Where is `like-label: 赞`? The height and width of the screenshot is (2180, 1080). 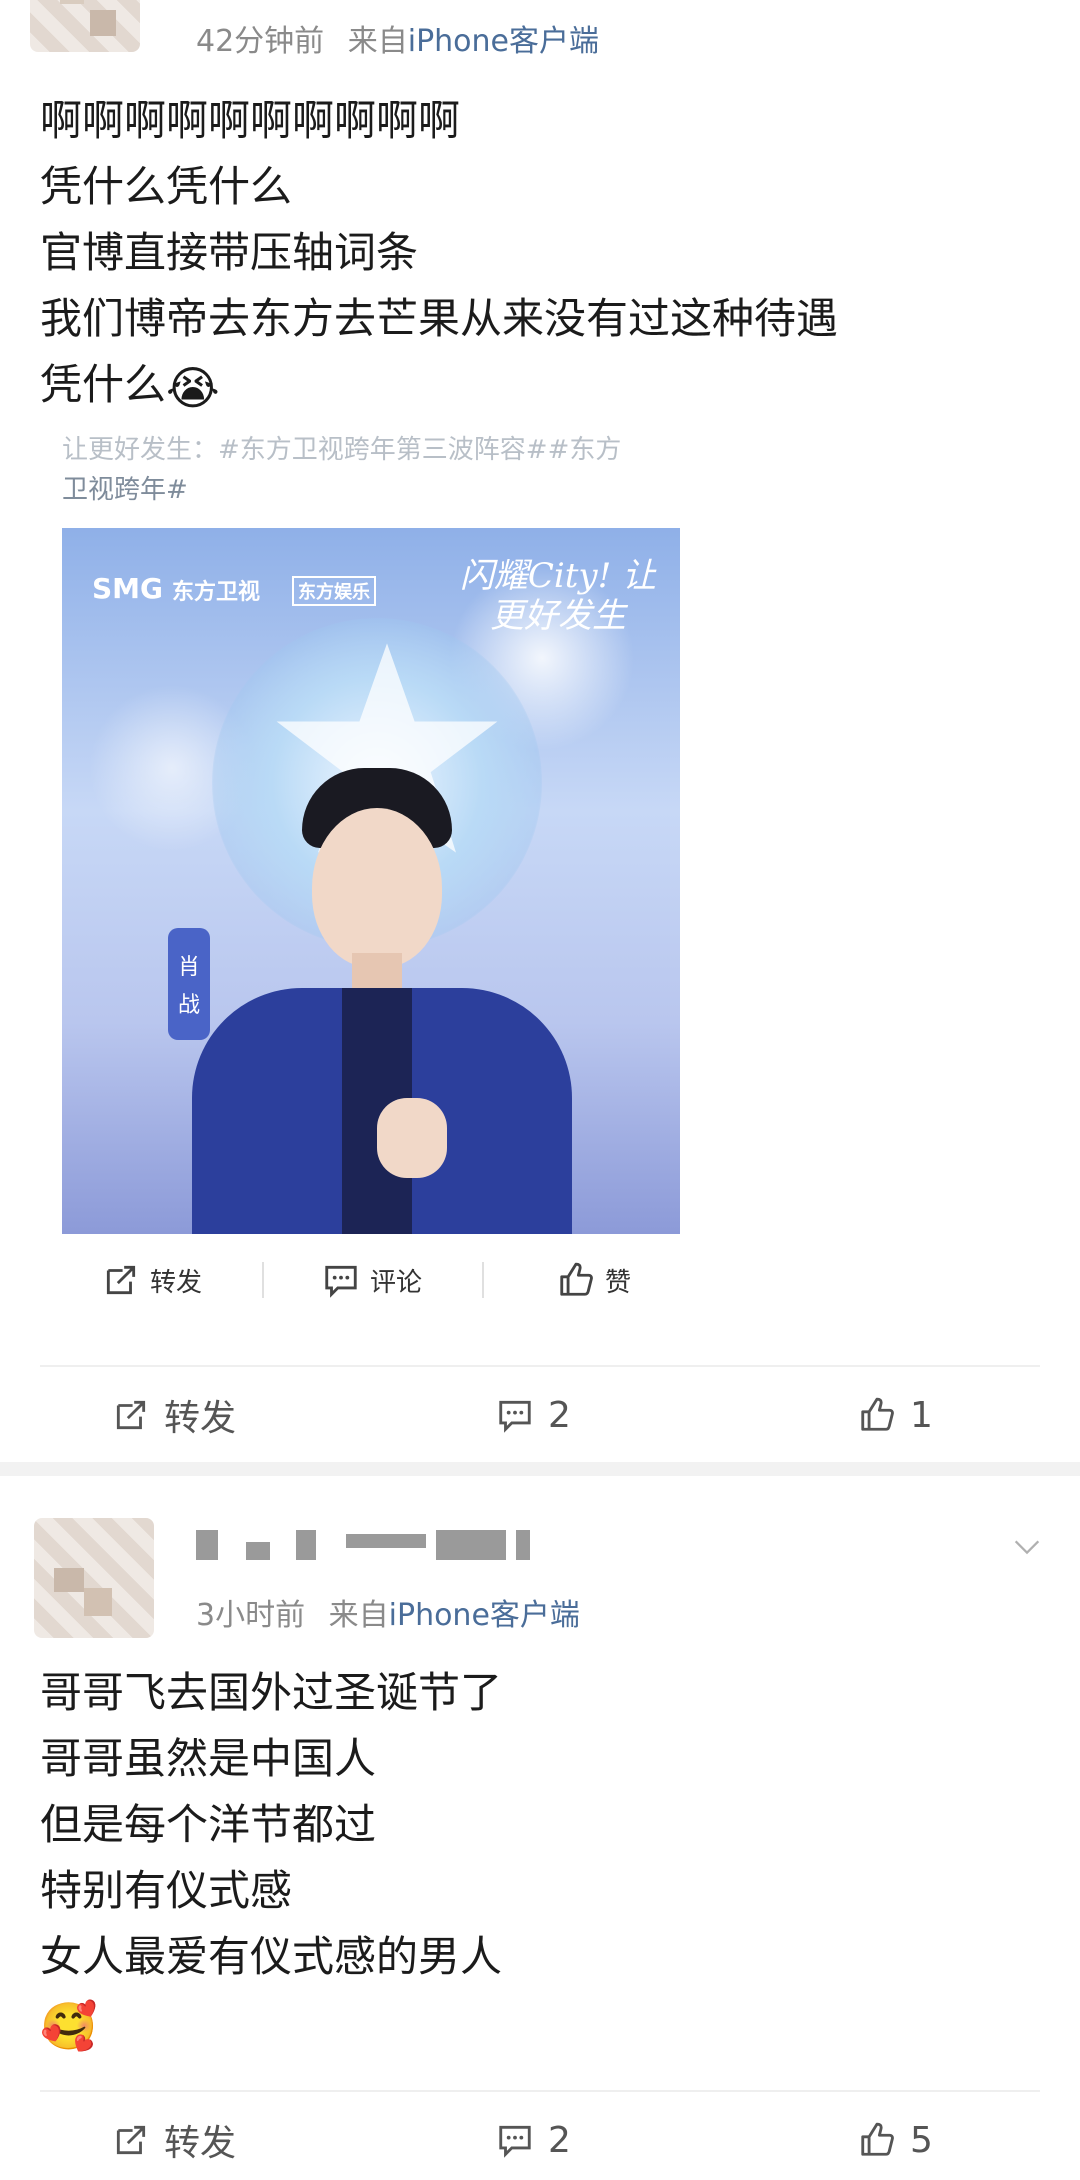 like-label: 赞 is located at coordinates (618, 1282).